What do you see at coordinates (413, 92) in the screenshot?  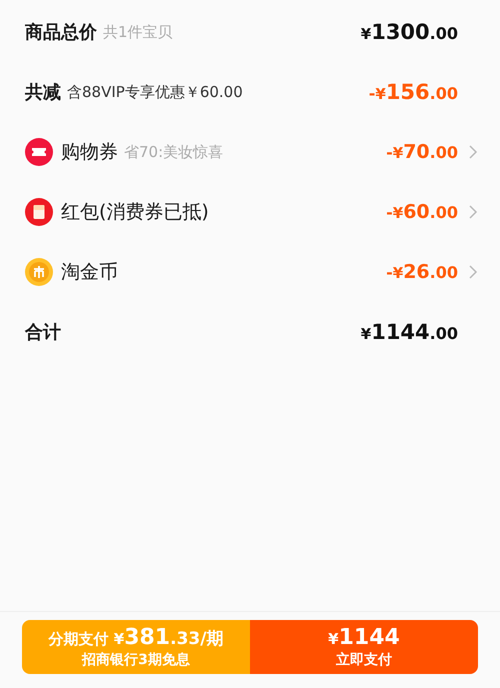 I see `amount: -¥156.00` at bounding box center [413, 92].